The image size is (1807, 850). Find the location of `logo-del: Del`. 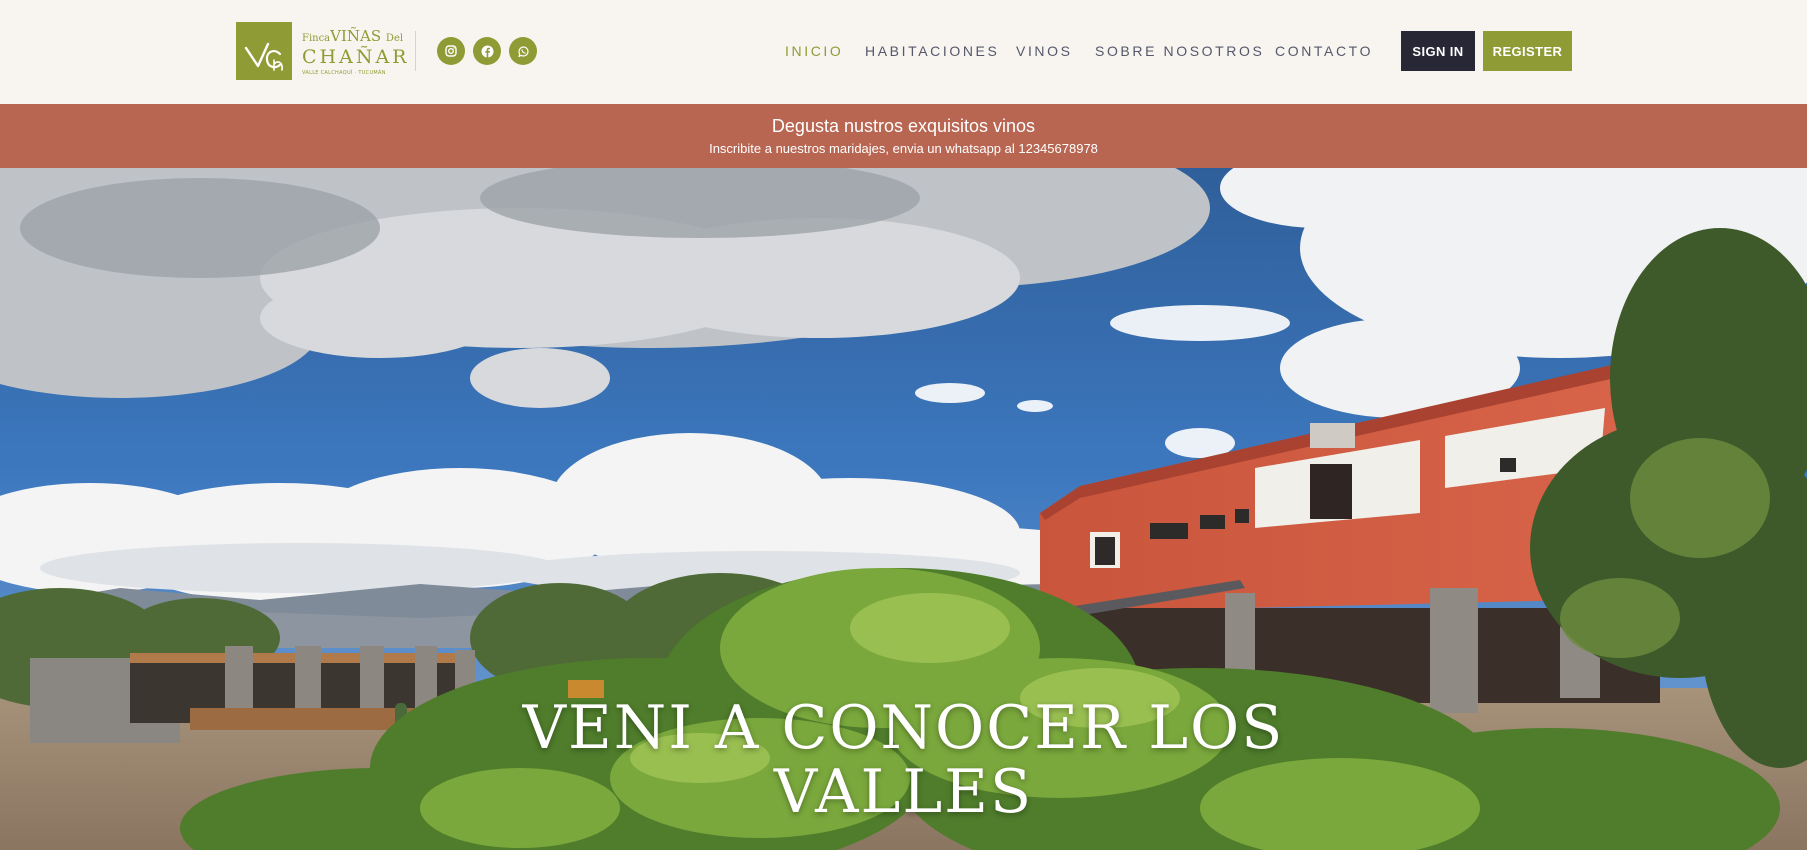

logo-del: Del is located at coordinates (394, 38).